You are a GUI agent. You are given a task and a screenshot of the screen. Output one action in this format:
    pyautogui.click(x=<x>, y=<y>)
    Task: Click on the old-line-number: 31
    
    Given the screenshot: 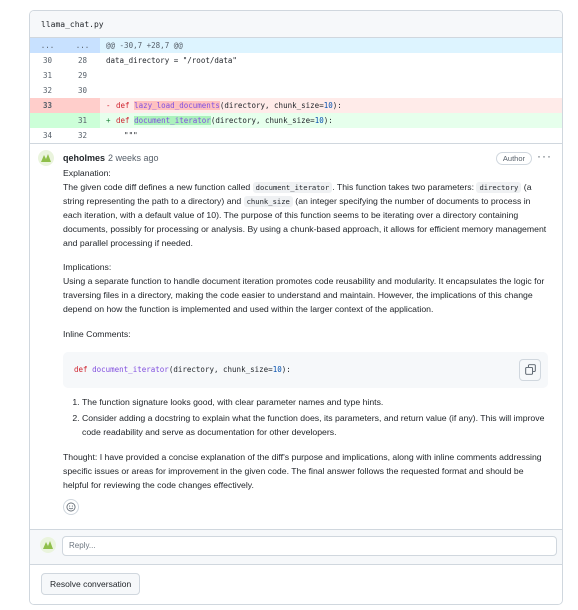 What is the action you would take?
    pyautogui.click(x=47, y=75)
    